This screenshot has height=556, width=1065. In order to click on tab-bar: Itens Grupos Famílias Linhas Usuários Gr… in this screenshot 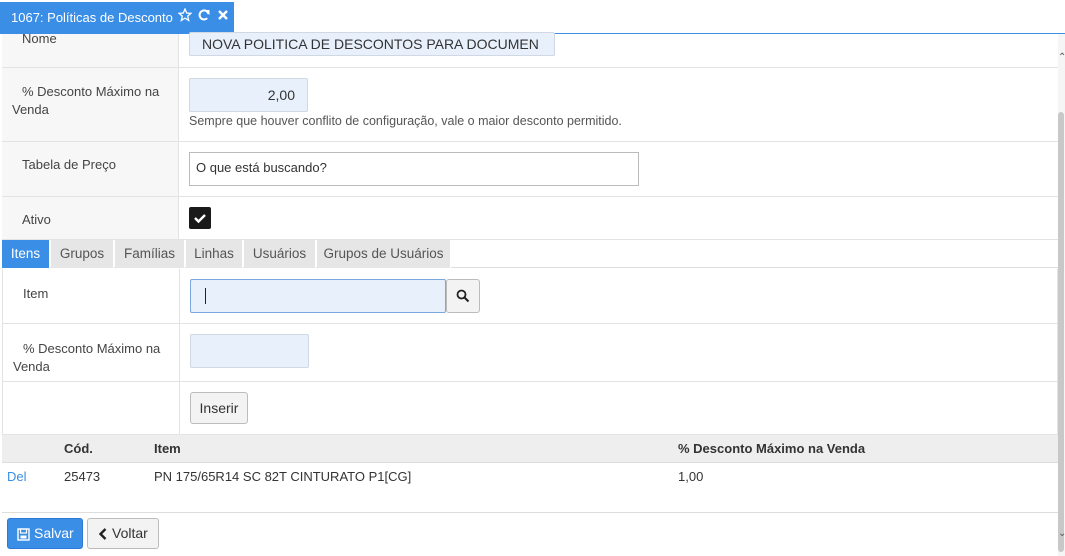, I will do `click(530, 254)`.